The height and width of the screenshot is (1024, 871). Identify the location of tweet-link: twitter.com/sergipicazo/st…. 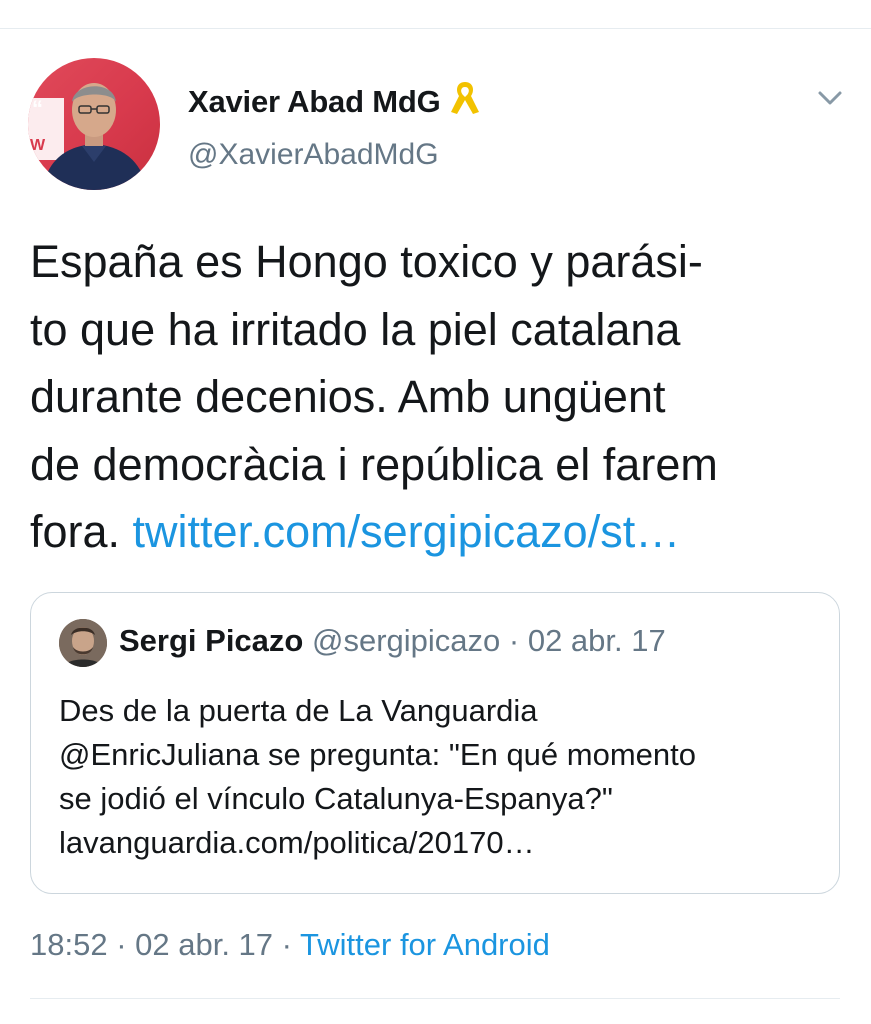
(407, 531).